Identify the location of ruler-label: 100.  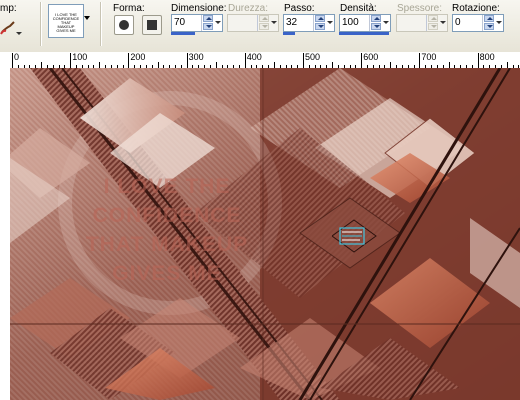
(80, 57).